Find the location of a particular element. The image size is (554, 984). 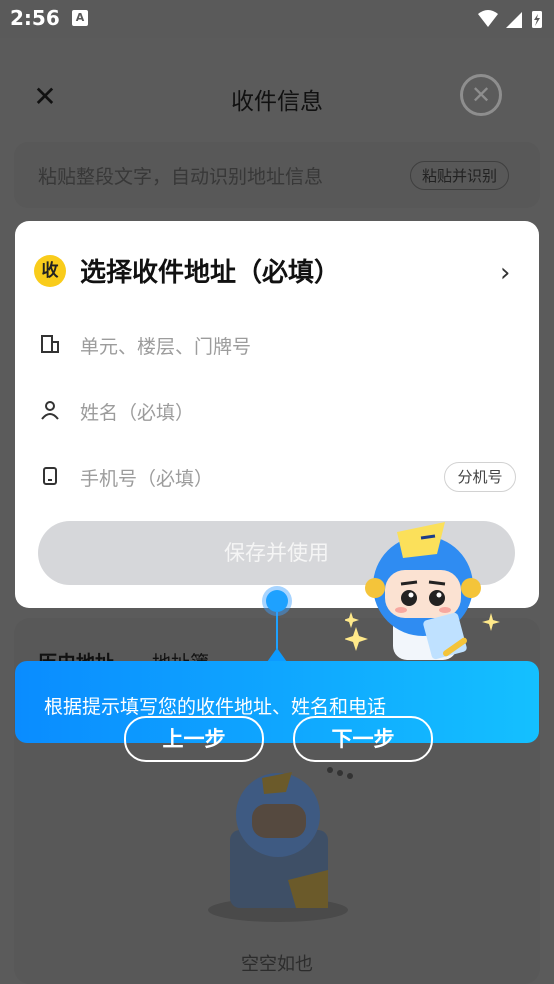

paste-input: 粘贴整段文字，自动识别地址信息 is located at coordinates (180, 175).